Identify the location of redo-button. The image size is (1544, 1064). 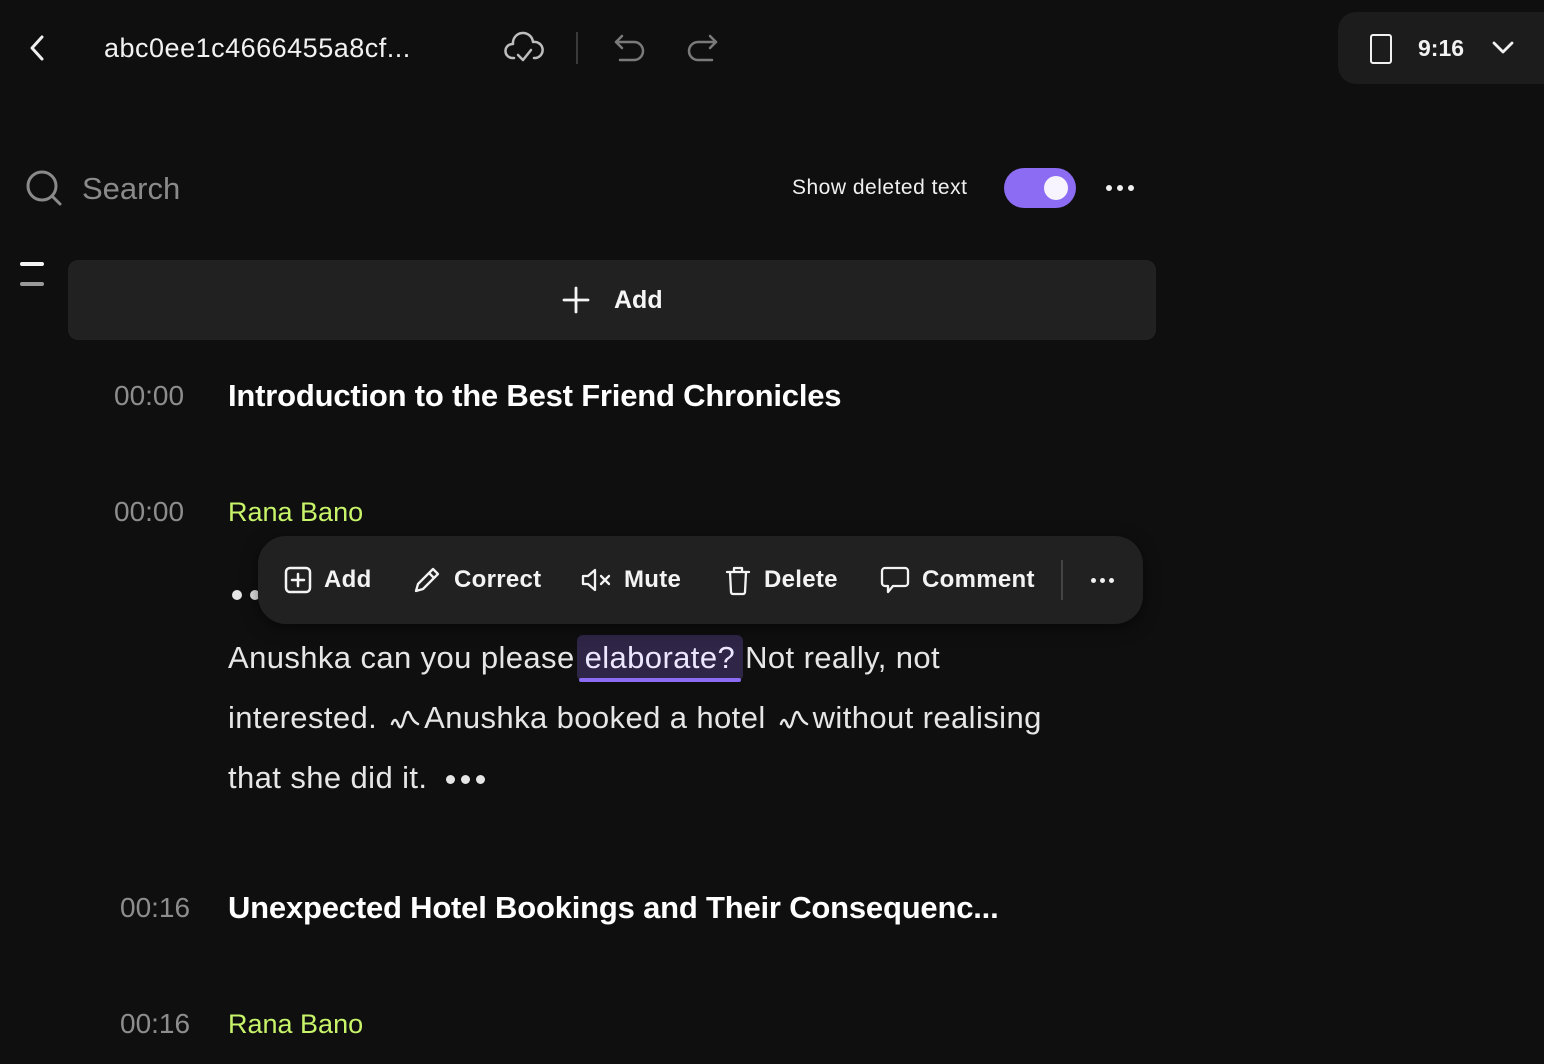
(702, 48).